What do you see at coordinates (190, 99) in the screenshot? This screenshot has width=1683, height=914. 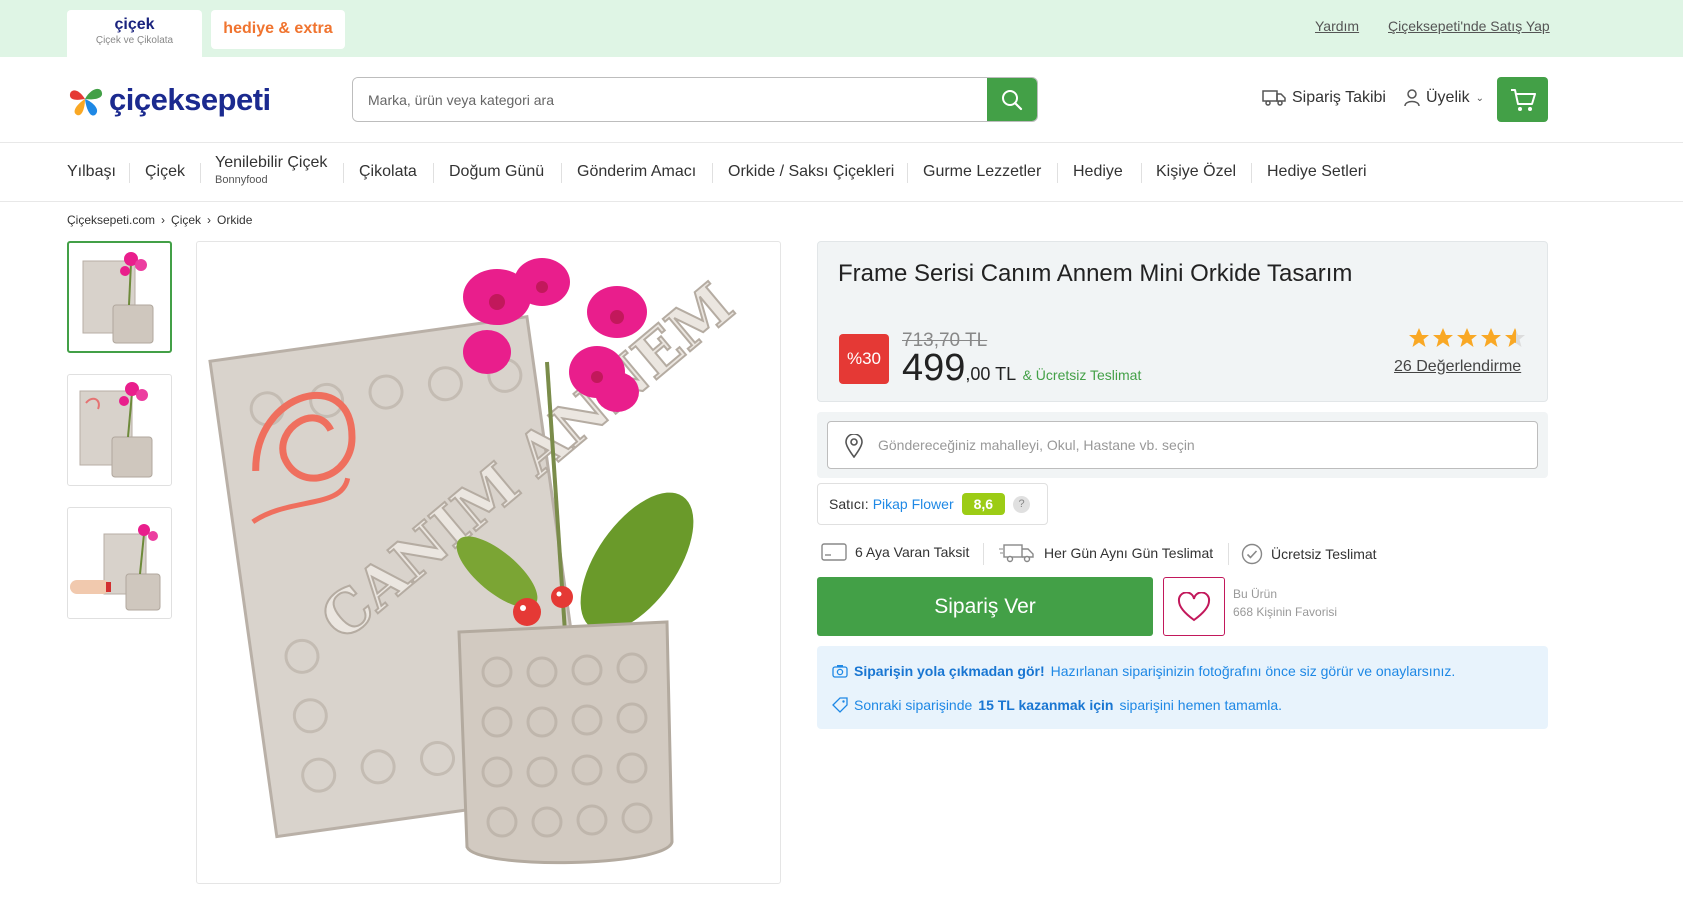 I see `logo-text: çiçeksepeti` at bounding box center [190, 99].